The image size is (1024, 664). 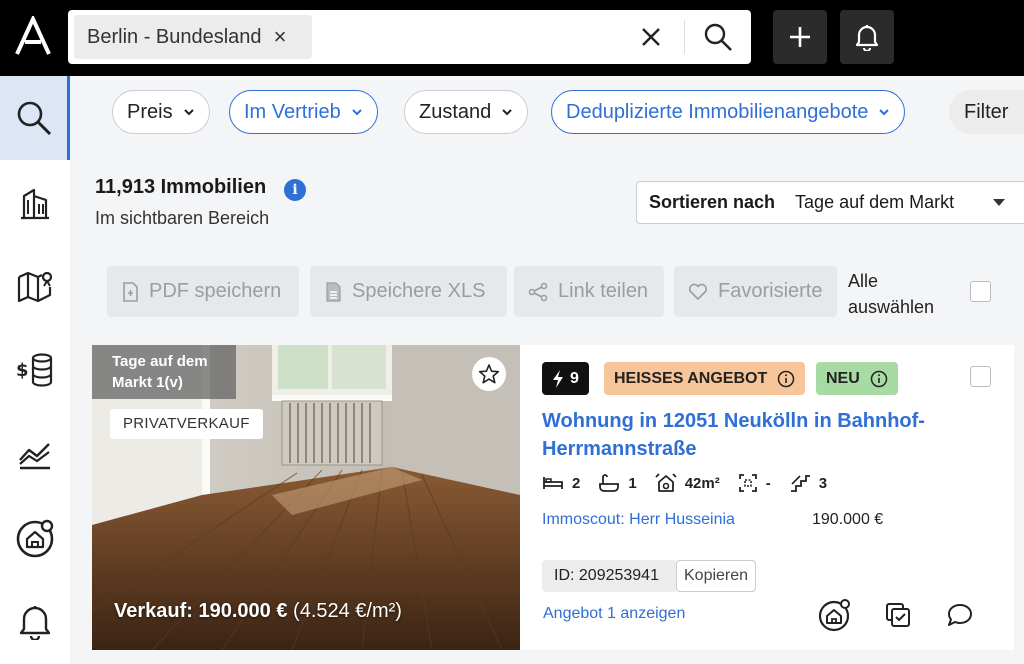 What do you see at coordinates (181, 187) in the screenshot?
I see `results-count: 11,913 Immobilien` at bounding box center [181, 187].